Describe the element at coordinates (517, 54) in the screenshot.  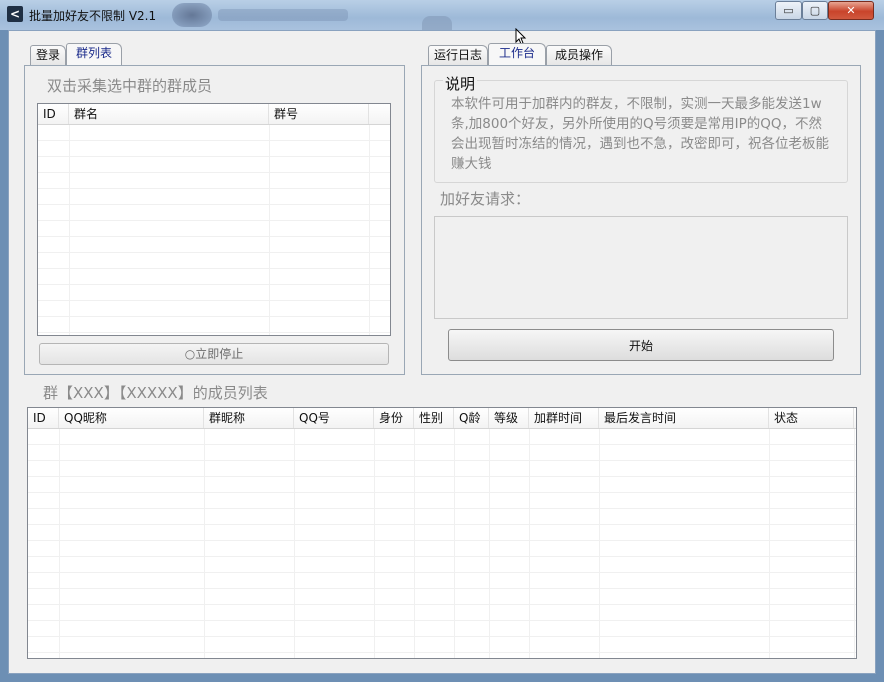
I see `tab-workbench: 工作台` at that location.